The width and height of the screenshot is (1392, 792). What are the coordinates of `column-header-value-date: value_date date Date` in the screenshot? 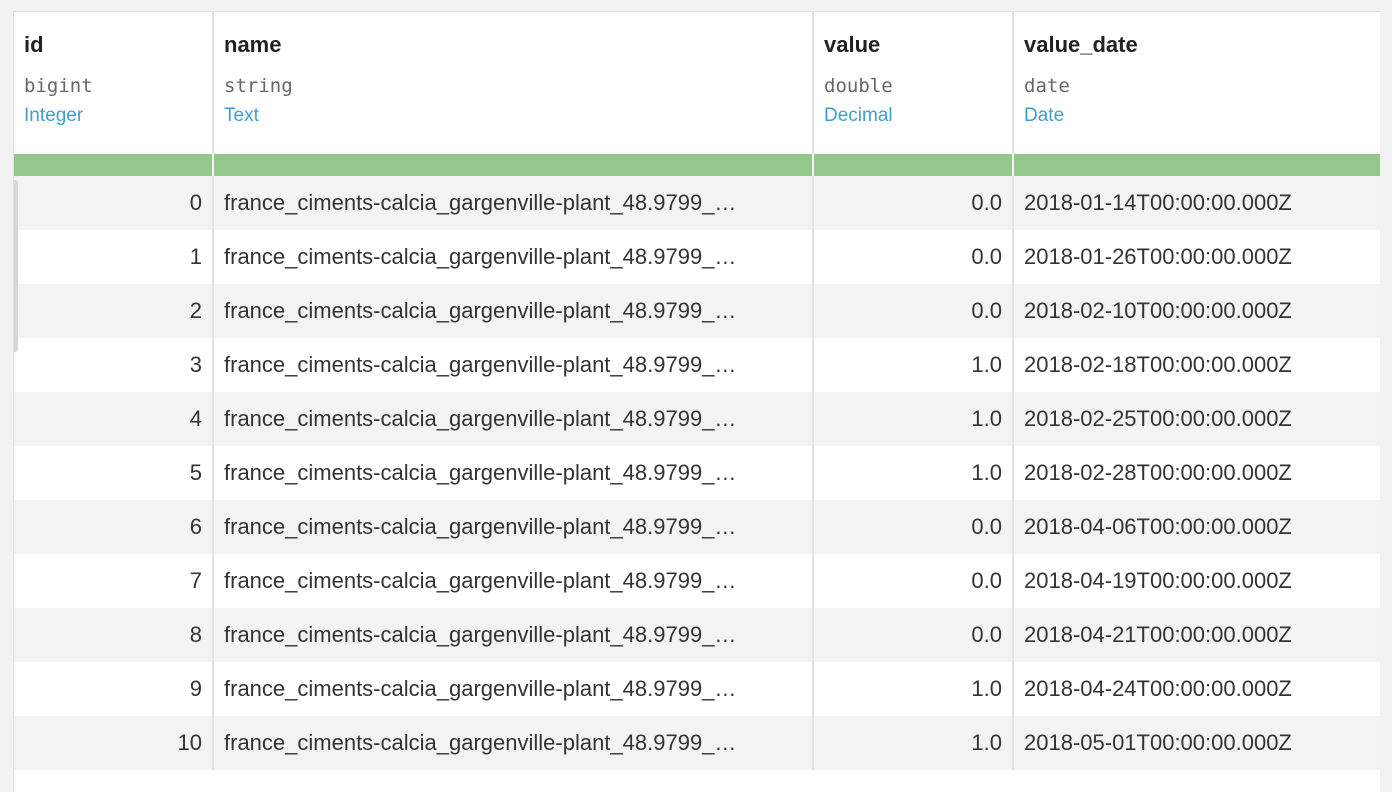 It's located at (1196, 83).